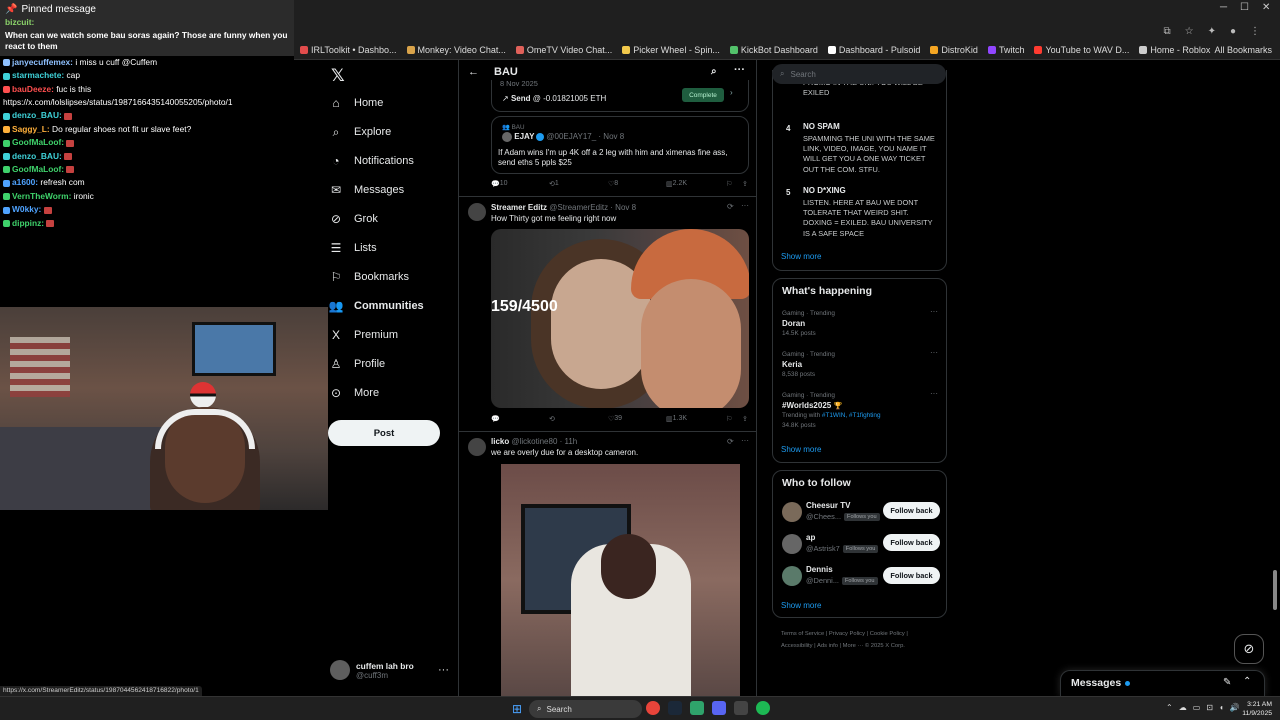 This screenshot has width=1280, height=720. I want to click on repost-button: ⟲ 1, so click(554, 184).